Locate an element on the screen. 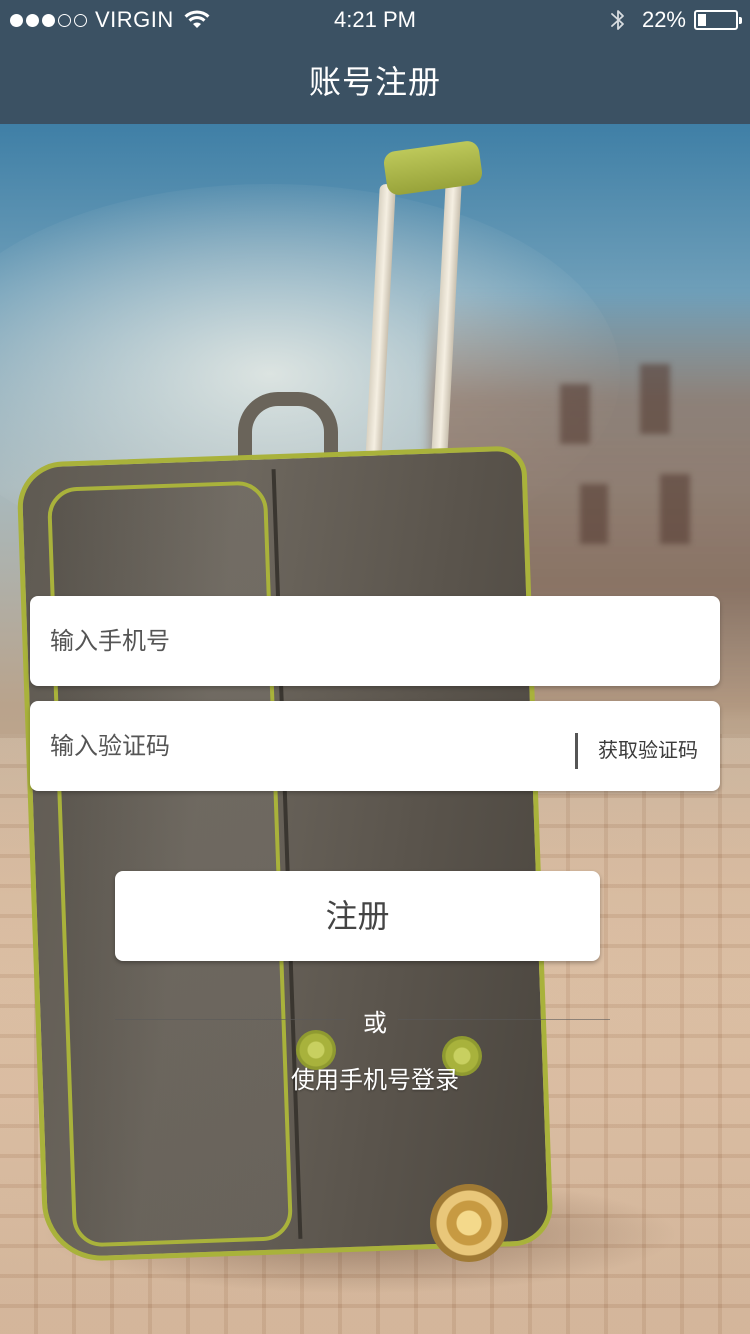  trolley-handle is located at coordinates (433, 168).